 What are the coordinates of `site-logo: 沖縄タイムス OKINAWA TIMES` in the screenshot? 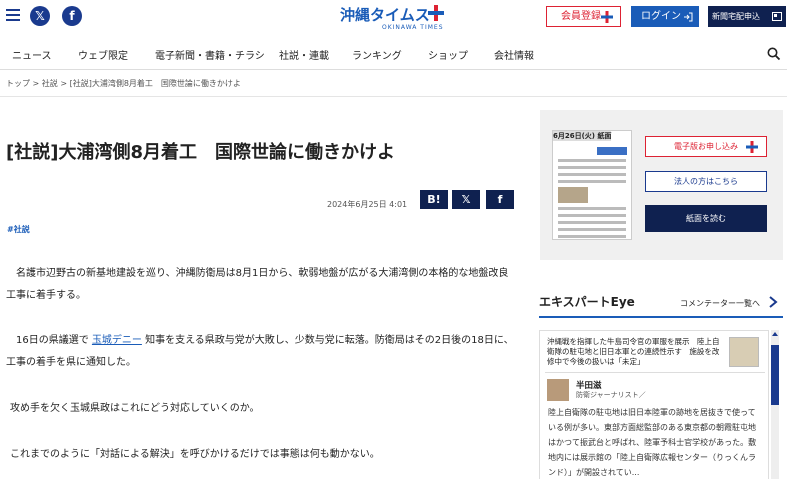 It's located at (395, 18).